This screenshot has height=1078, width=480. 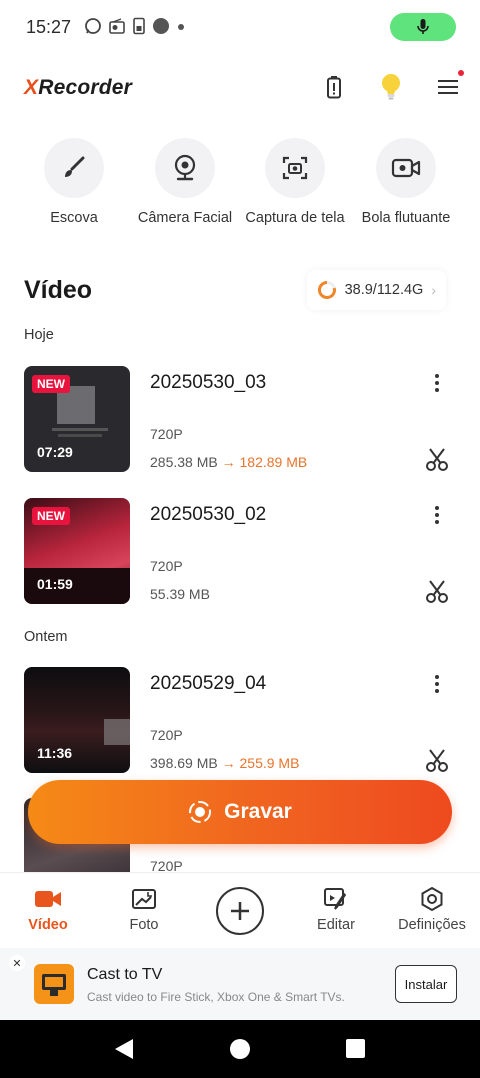 I want to click on tips-button, so click(x=391, y=87).